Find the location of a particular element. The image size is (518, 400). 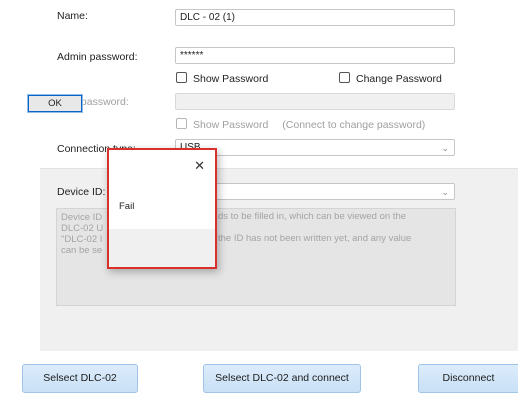

show-password-checkbox: Show Password is located at coordinates (222, 79).